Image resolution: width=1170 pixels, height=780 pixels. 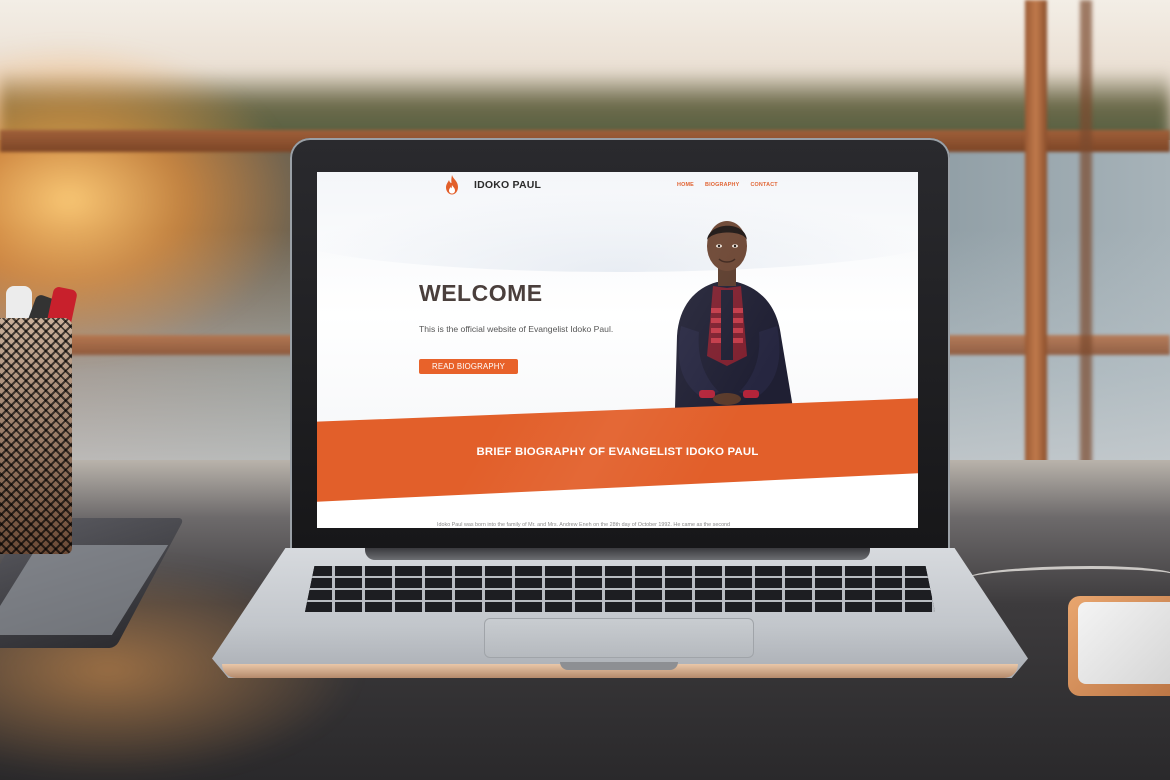 I want to click on smartphone-screen, so click(x=1124, y=643).